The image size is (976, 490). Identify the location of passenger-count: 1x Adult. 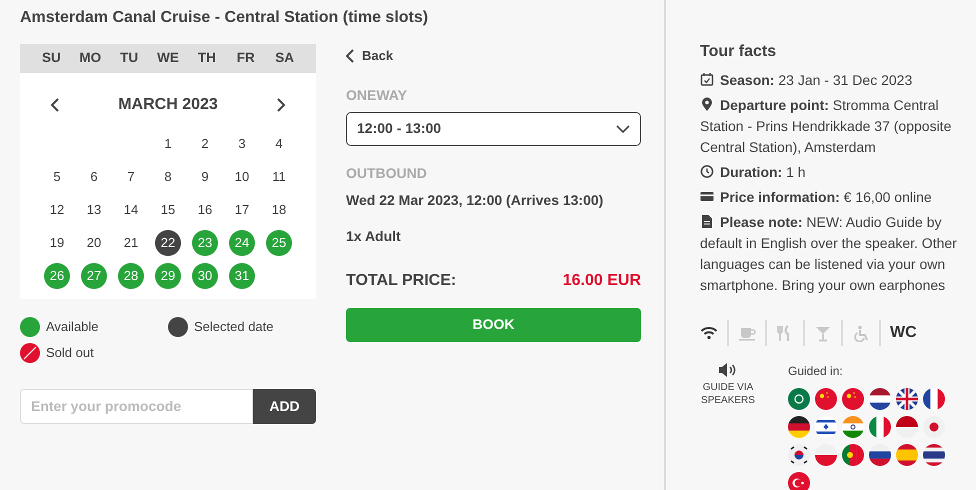
(374, 236).